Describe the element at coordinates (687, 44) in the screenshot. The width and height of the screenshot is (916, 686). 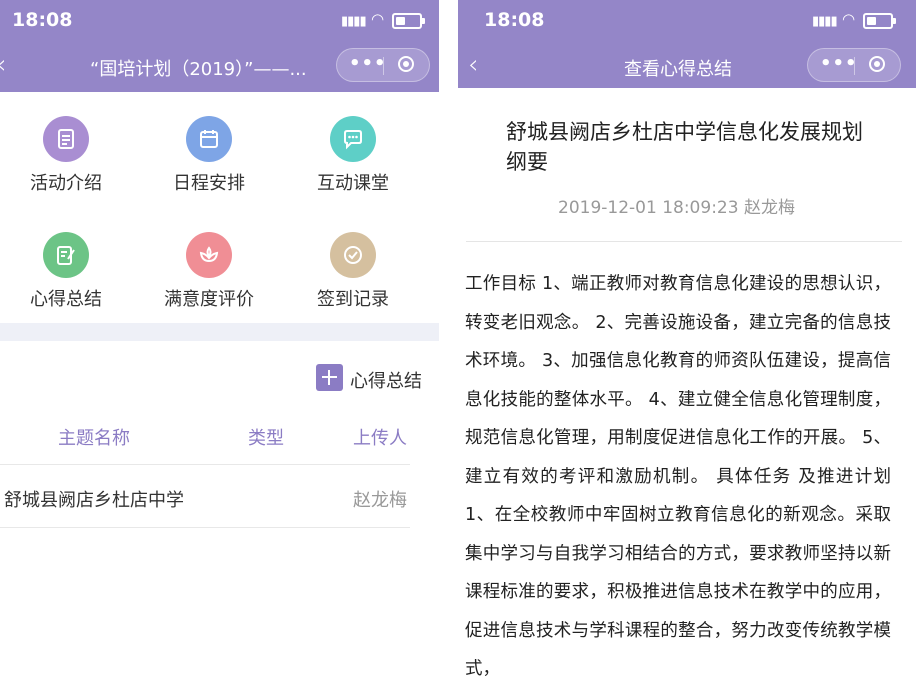
I see `top-bar: 18:08 ▮▮▮▮ ◠ ‹ 查看心得总结 •••` at that location.